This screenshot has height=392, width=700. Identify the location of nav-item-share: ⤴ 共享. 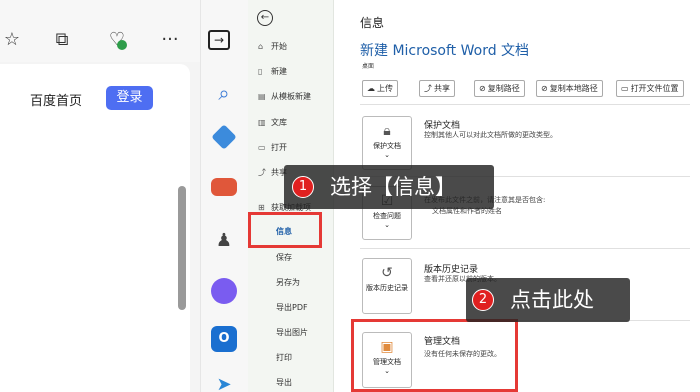
(272, 172).